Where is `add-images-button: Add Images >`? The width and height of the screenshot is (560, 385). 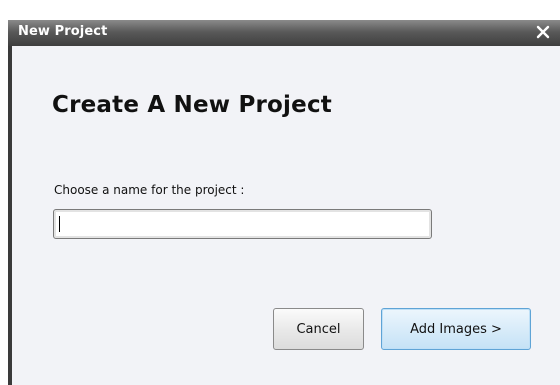 add-images-button: Add Images > is located at coordinates (456, 329).